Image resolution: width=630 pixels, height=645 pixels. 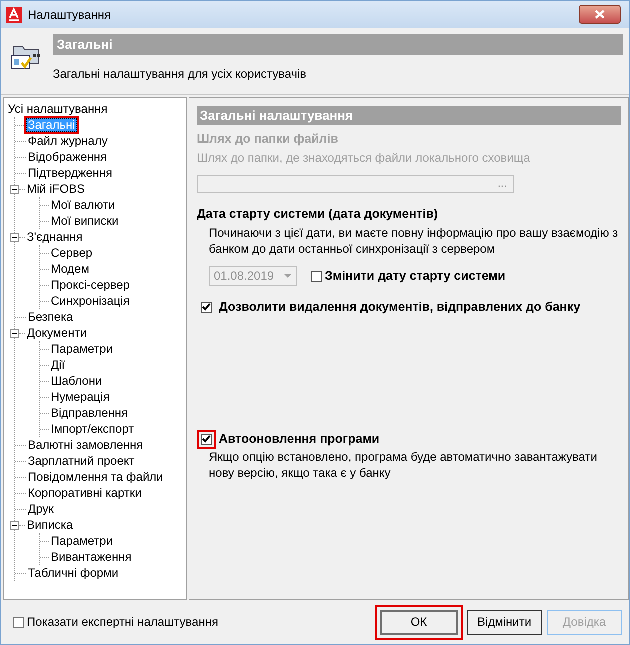 What do you see at coordinates (89, 413) in the screenshot?
I see `tree-item: Відправлення` at bounding box center [89, 413].